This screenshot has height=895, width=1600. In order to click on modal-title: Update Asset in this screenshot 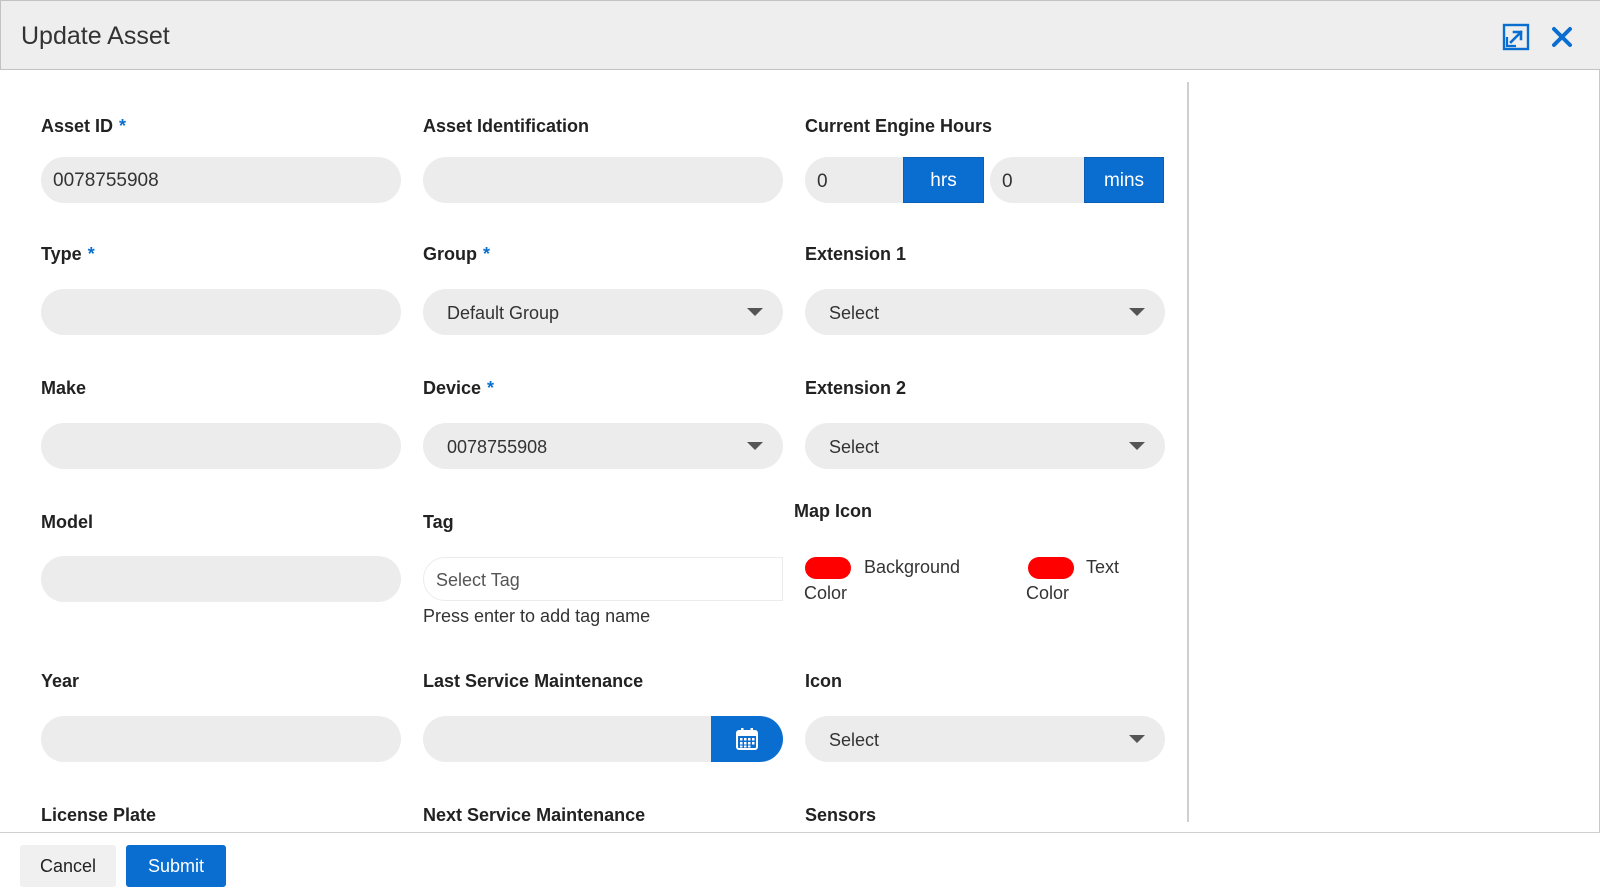, I will do `click(95, 36)`.